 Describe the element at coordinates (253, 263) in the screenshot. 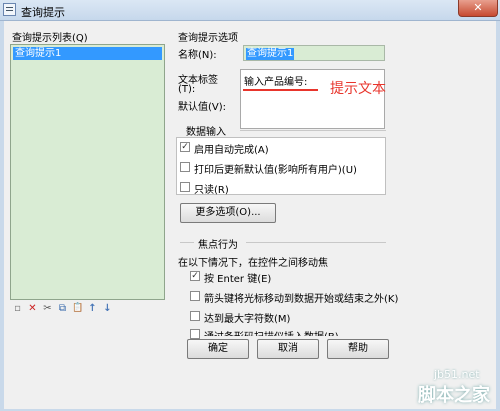

I see `focus-description: 在以下情况下，在控件之间移动焦` at that location.